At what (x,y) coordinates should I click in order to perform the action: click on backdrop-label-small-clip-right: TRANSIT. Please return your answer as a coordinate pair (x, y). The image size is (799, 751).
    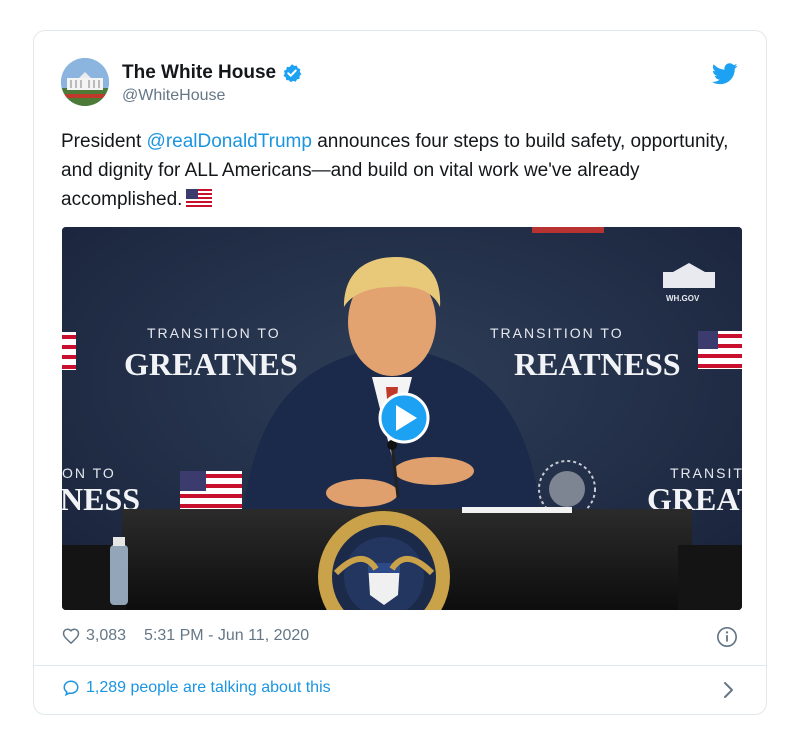
    Looking at the image, I should click on (706, 473).